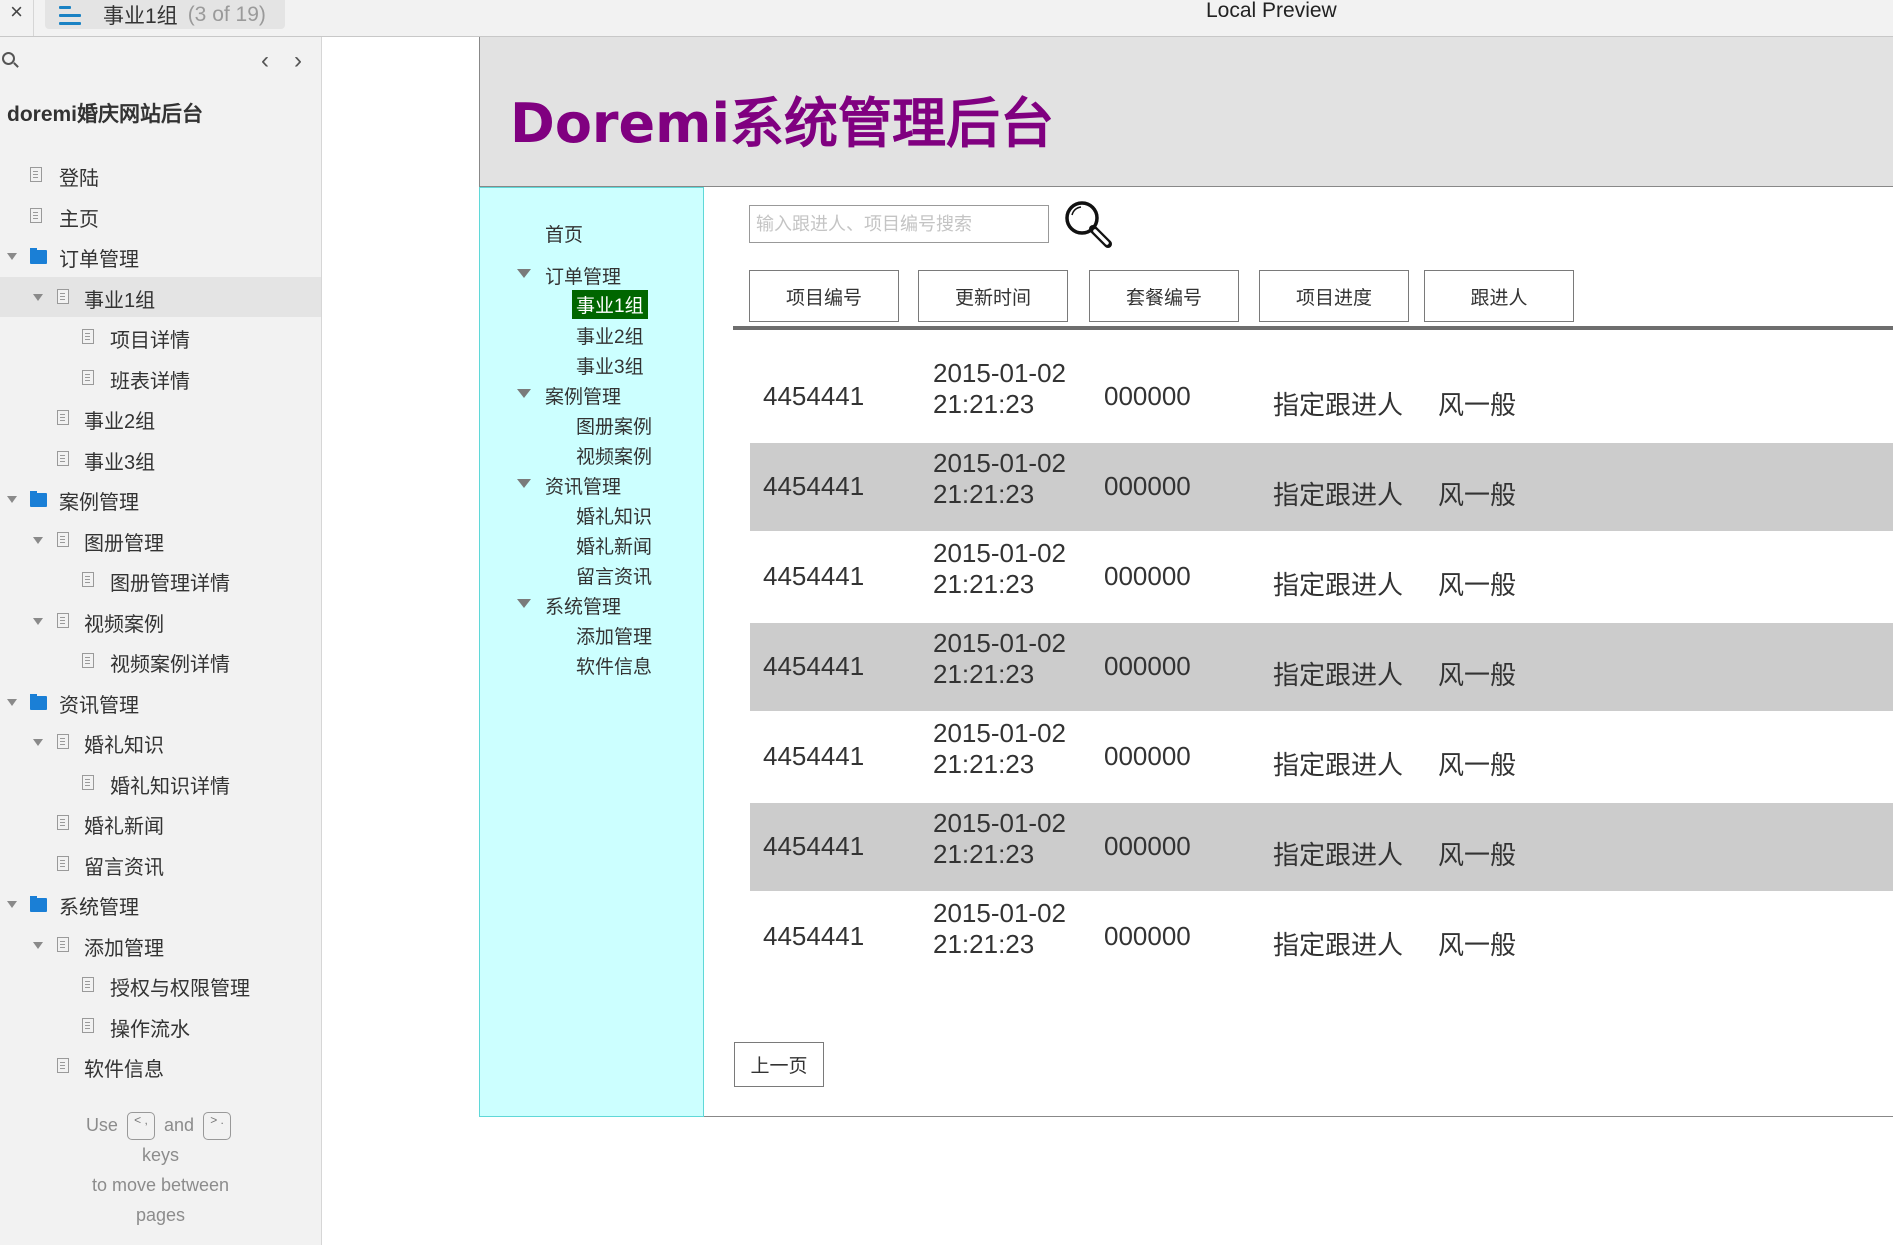  I want to click on sidebar-item-label: 图册管理, so click(124, 543).